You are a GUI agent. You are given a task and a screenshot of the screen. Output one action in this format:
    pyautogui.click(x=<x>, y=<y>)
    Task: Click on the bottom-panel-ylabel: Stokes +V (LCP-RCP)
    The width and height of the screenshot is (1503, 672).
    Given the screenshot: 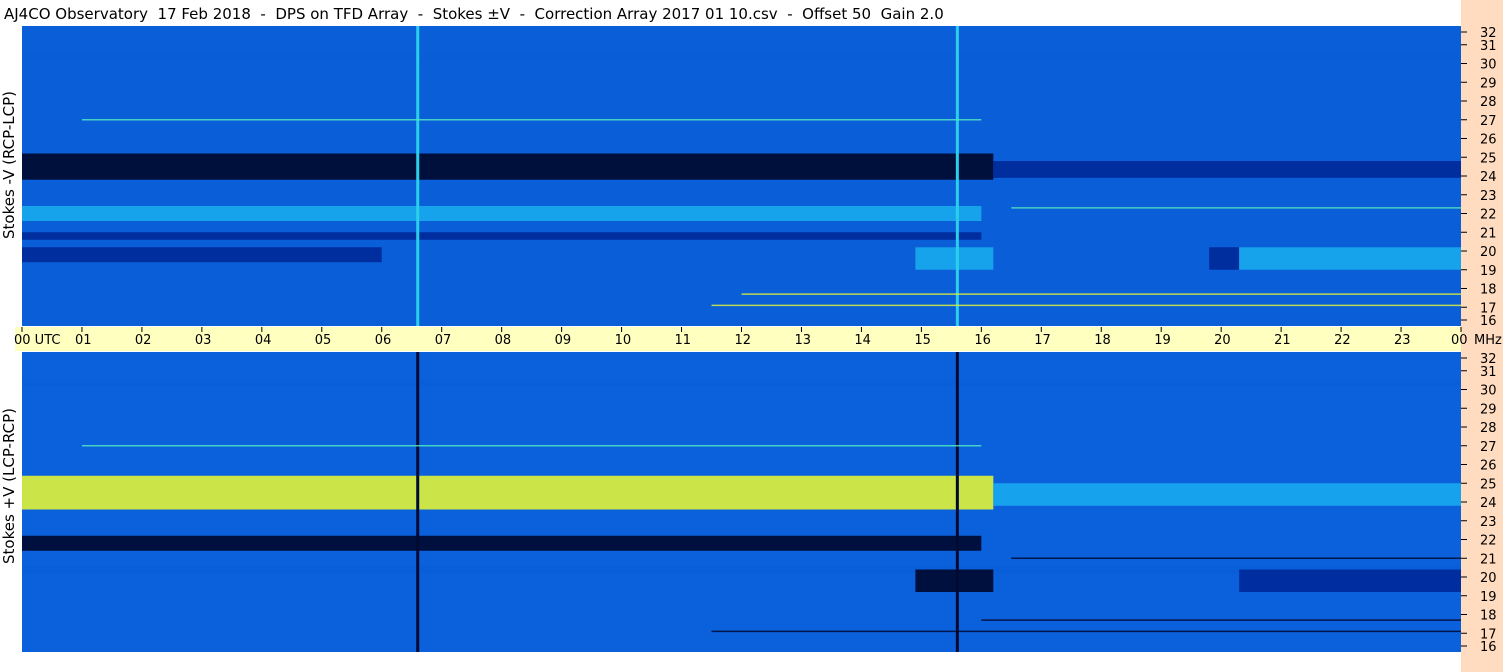 What is the action you would take?
    pyautogui.click(x=9, y=486)
    